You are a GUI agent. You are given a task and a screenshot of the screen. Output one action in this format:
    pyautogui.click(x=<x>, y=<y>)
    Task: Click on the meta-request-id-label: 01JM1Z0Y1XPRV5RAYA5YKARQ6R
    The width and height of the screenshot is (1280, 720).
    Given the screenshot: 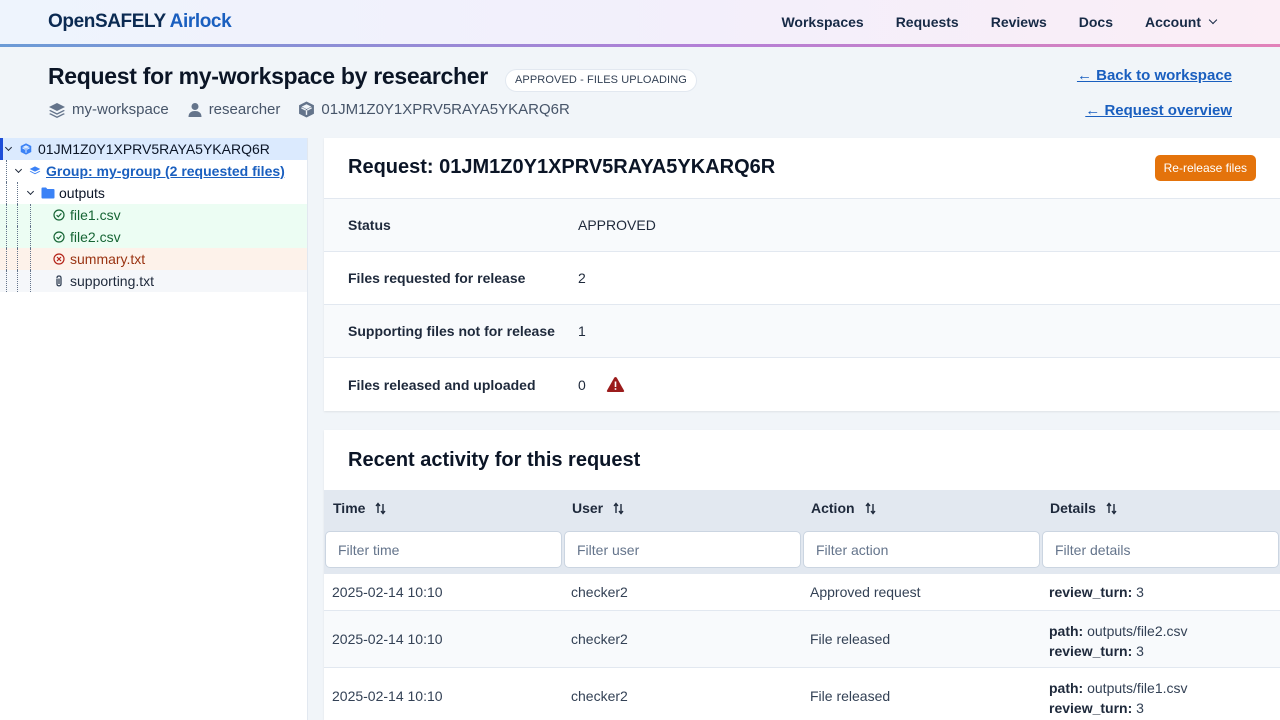 What is the action you would take?
    pyautogui.click(x=445, y=109)
    